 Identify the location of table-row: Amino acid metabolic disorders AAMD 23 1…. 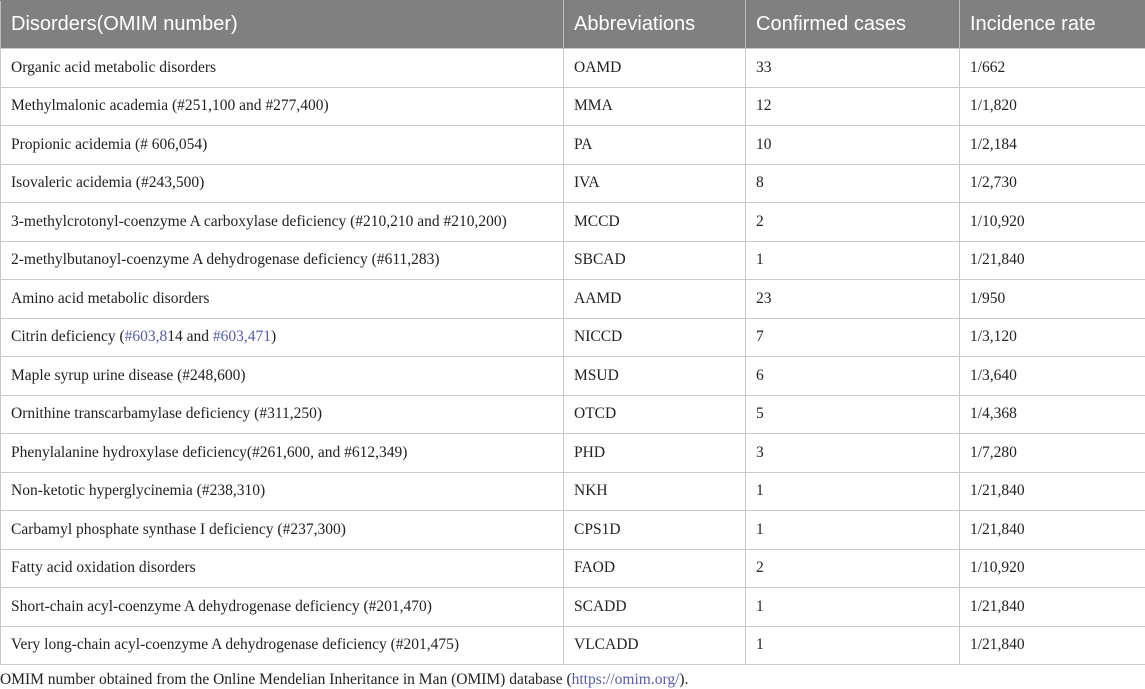
(572, 299).